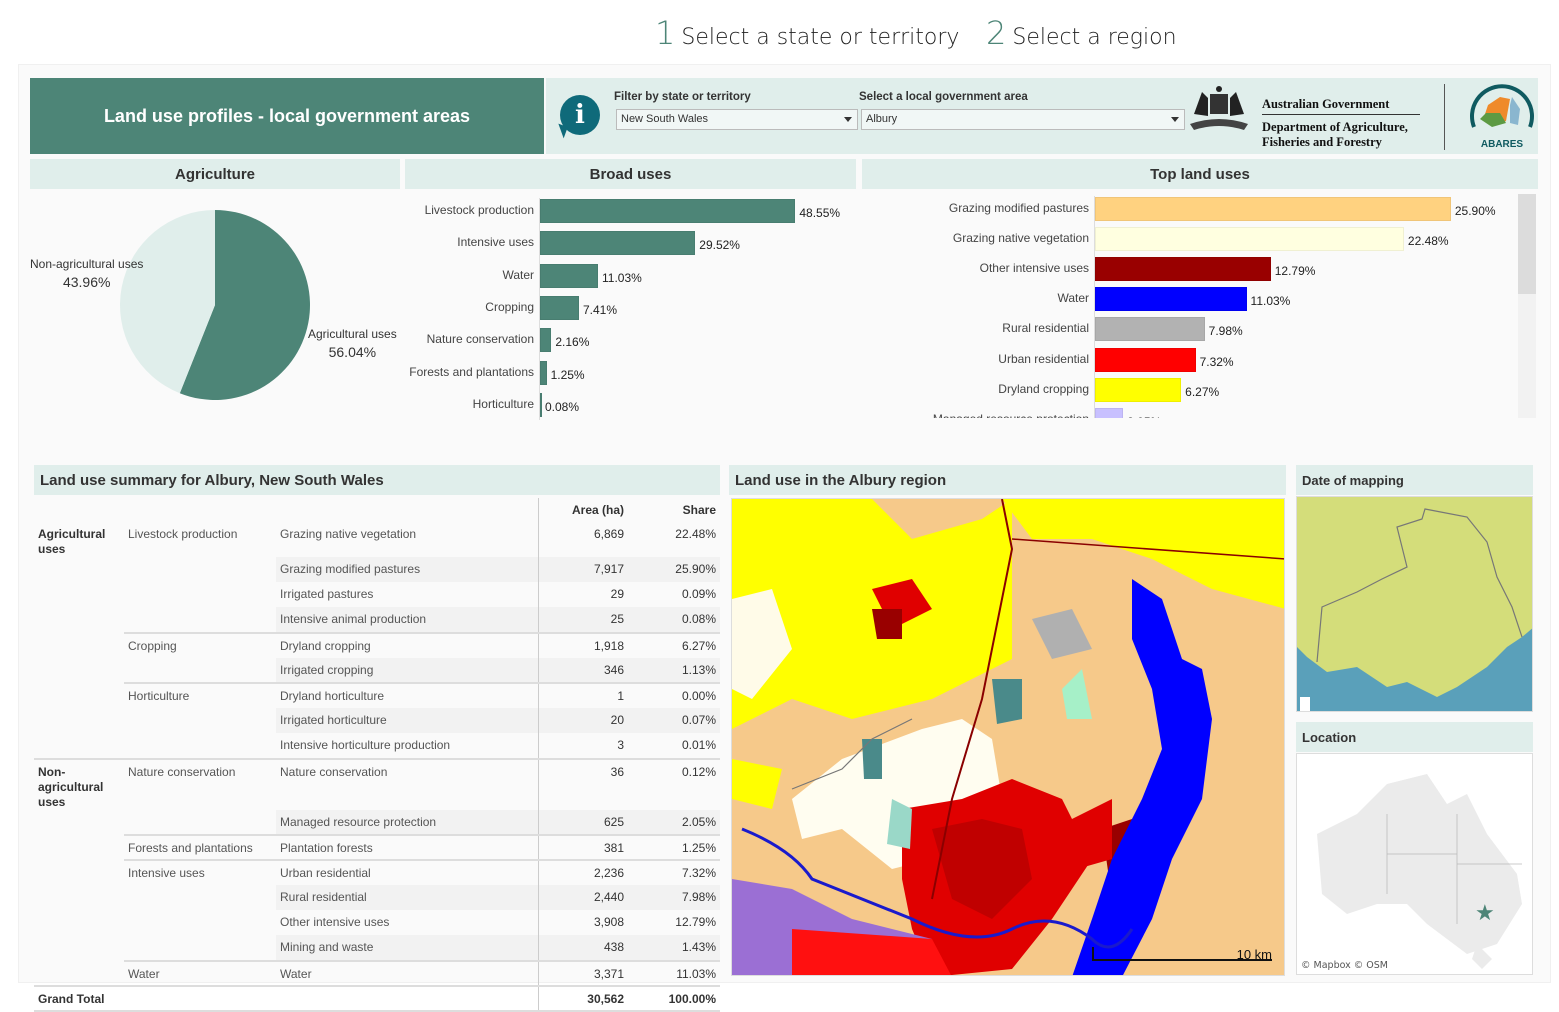 This screenshot has height=1012, width=1559. Describe the element at coordinates (580, 115) in the screenshot. I see `info-icon: i` at that location.